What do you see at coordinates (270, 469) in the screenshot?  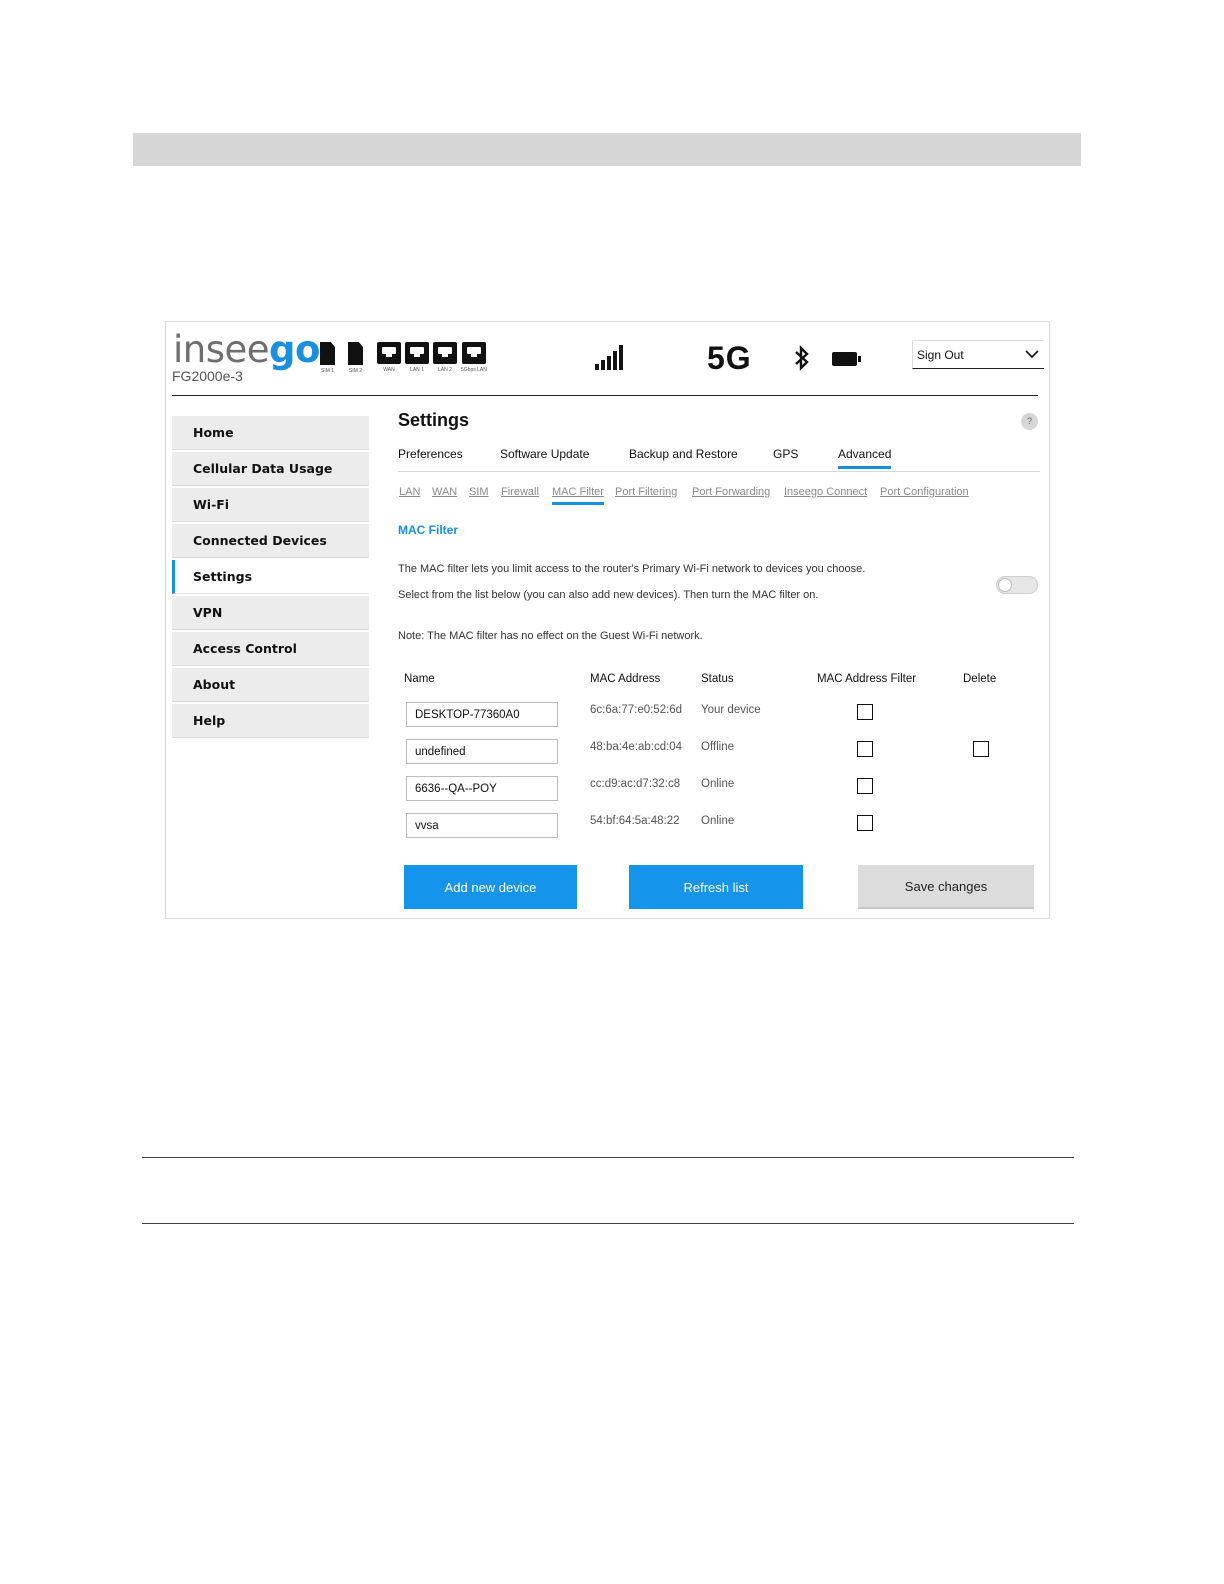 I see `sidebar-item-cellular-data-usage: Cellular Data Usage` at bounding box center [270, 469].